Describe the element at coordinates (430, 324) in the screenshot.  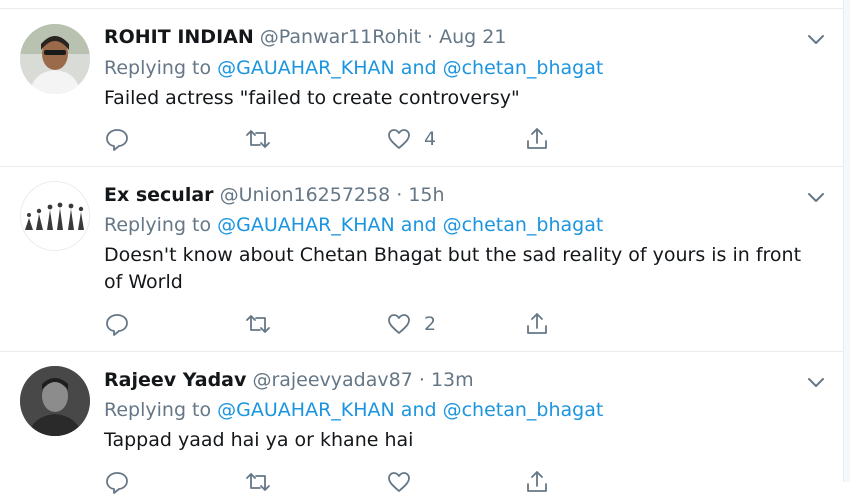
I see `like-count: 2` at that location.